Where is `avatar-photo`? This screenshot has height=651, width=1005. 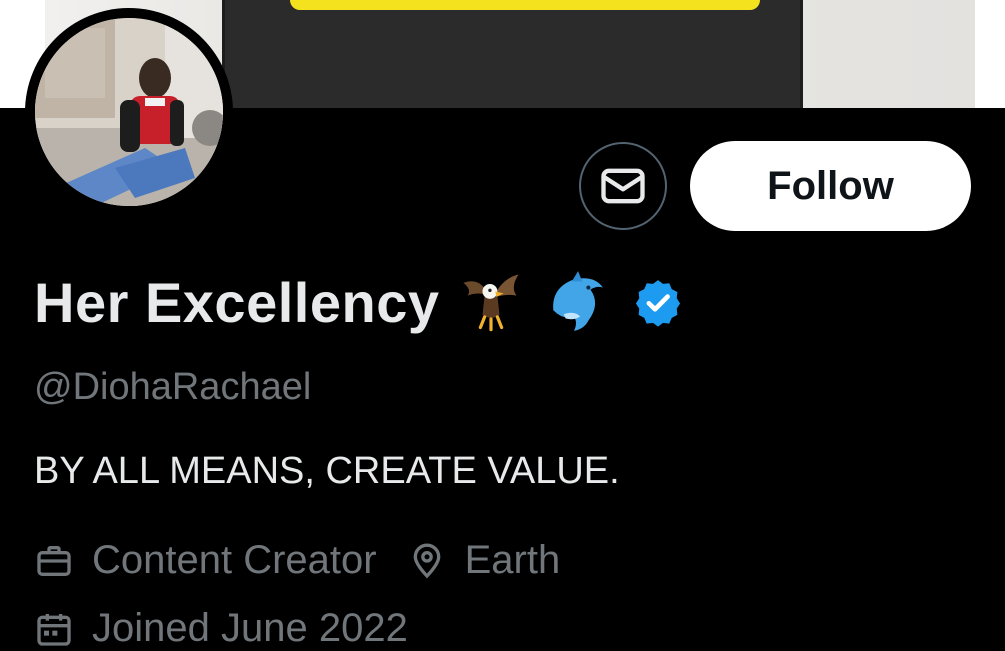
avatar-photo is located at coordinates (129, 112).